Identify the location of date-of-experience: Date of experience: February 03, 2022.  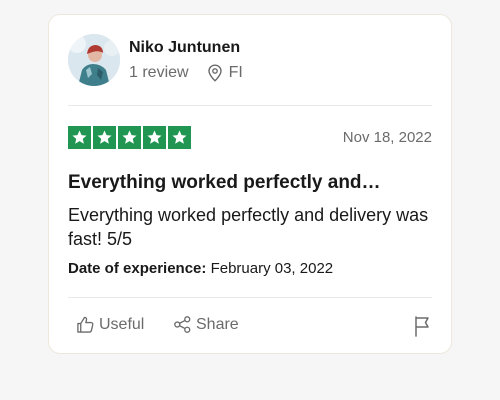
(200, 268).